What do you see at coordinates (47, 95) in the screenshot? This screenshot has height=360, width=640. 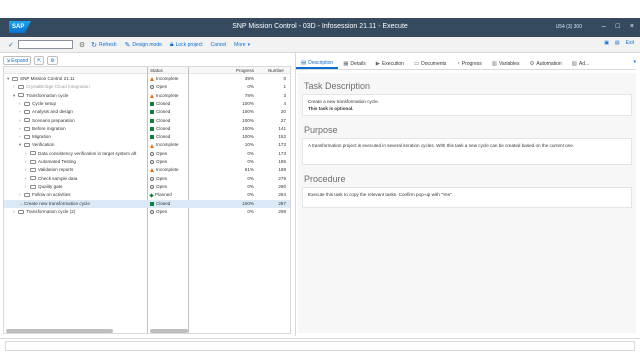 I see `tree-node-label: Transformation cycle` at bounding box center [47, 95].